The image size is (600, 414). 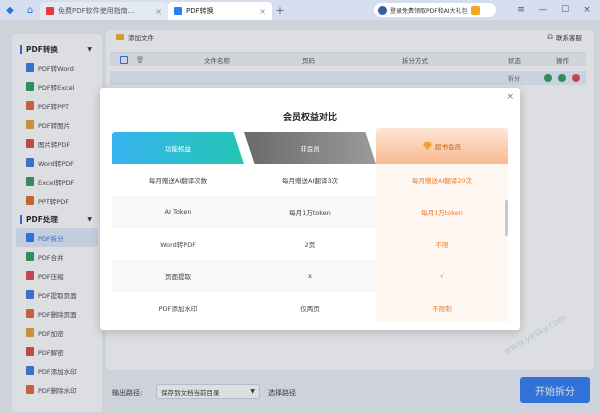 What do you see at coordinates (382, 10) in the screenshot?
I see `avatar` at bounding box center [382, 10].